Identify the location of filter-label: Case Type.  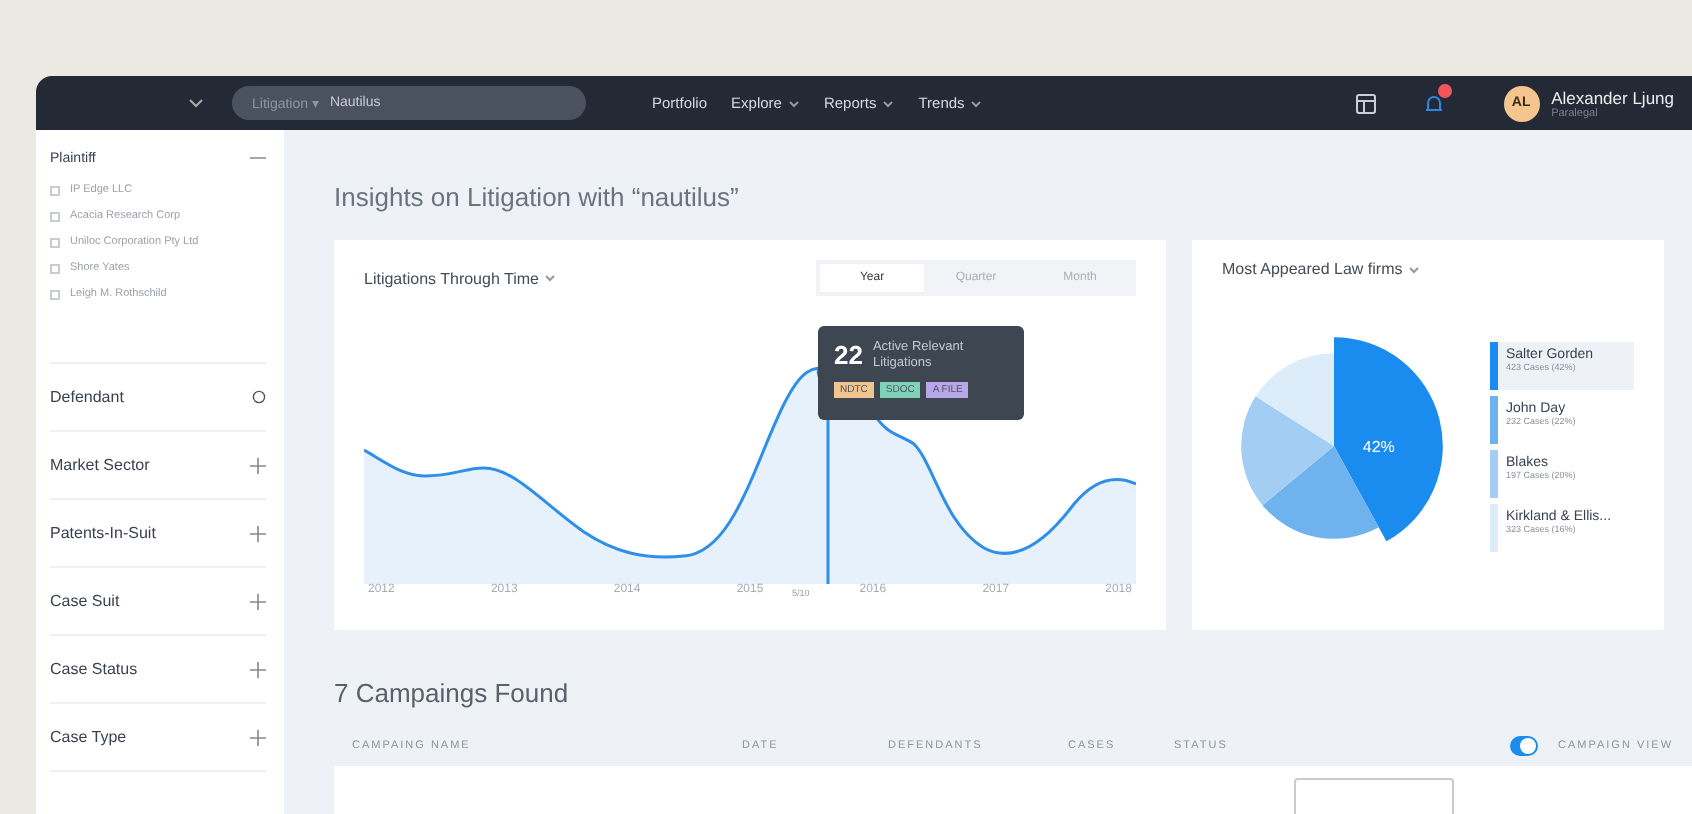
(88, 737).